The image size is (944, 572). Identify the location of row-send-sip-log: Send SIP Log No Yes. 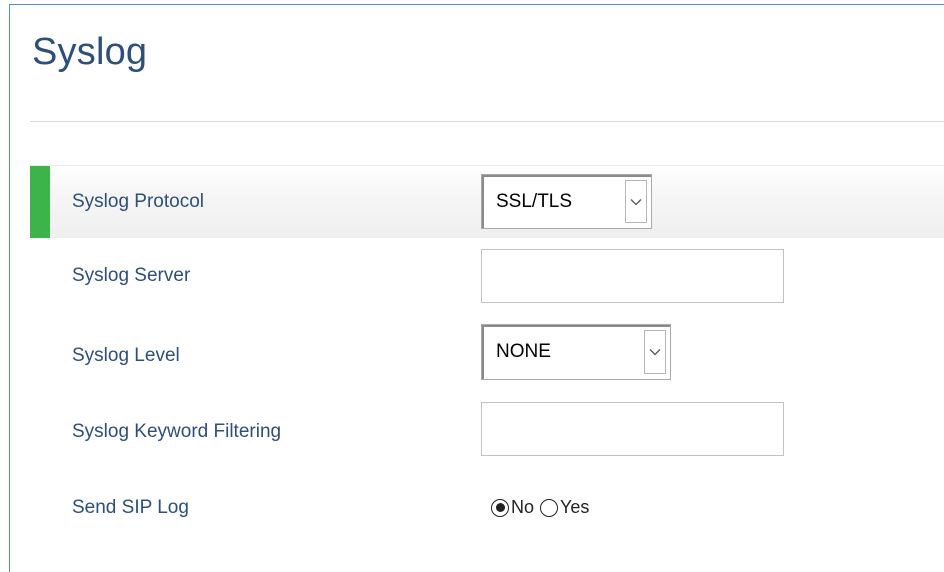
(487, 505).